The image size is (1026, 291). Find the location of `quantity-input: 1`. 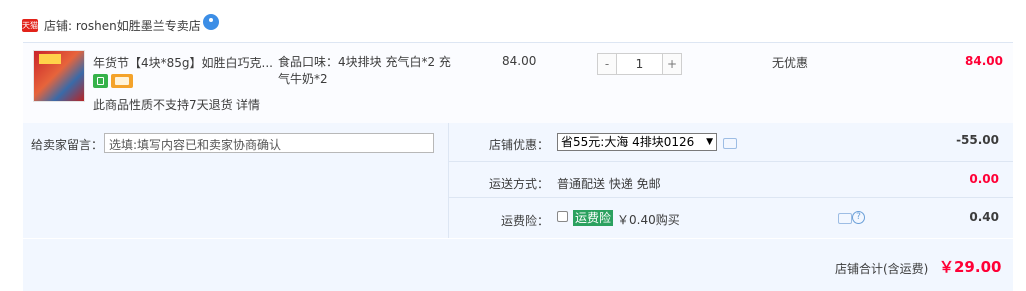

quantity-input: 1 is located at coordinates (639, 64).